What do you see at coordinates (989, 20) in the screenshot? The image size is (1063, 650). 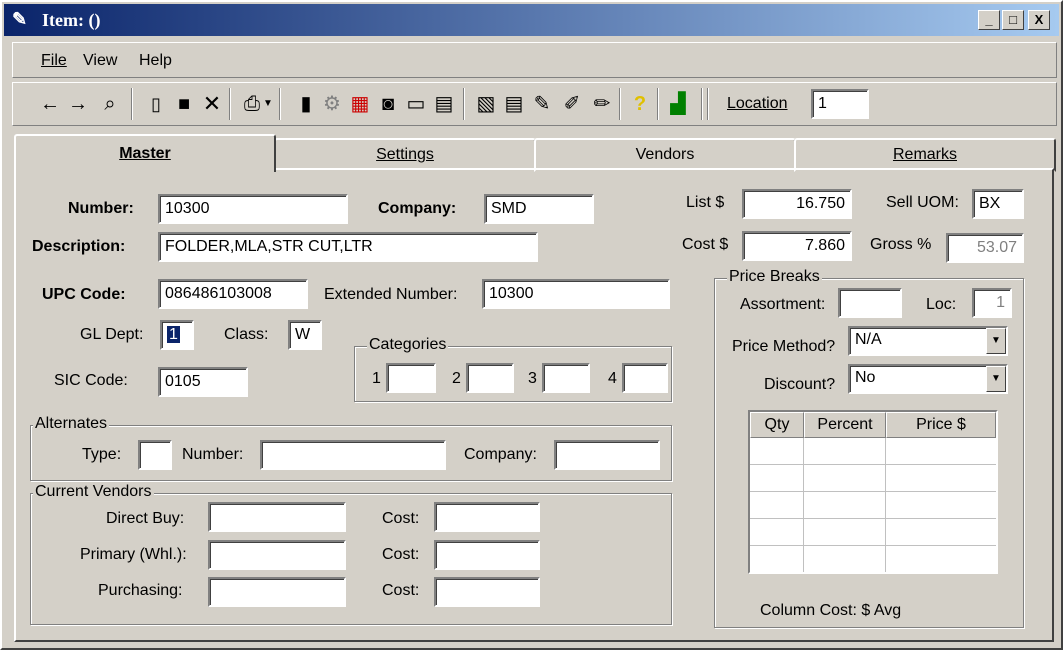 I see `minimize-button: _` at bounding box center [989, 20].